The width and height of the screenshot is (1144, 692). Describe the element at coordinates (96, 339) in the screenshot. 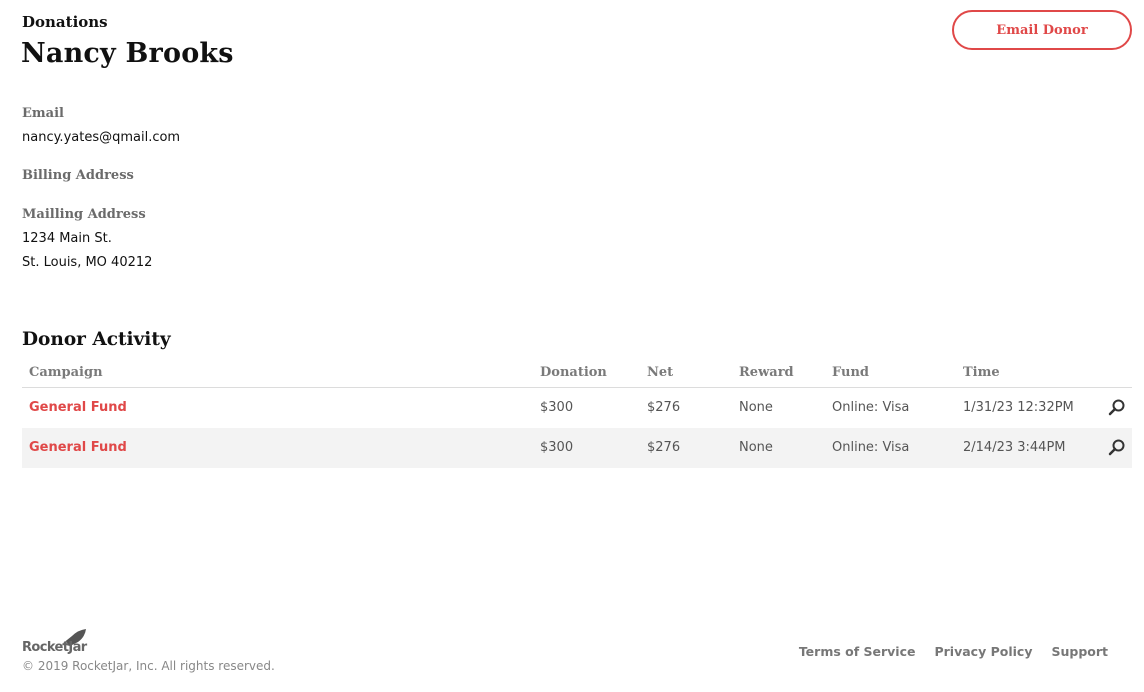

I see `donor-activity-title: Donor Activity` at that location.